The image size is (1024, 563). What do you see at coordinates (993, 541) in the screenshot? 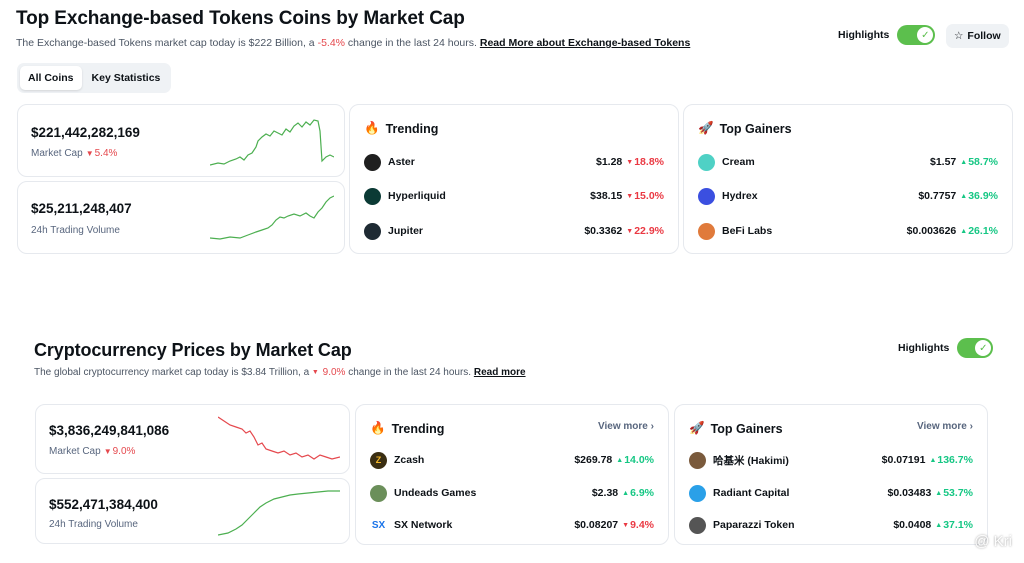
I see `watermark: @ Kri` at bounding box center [993, 541].